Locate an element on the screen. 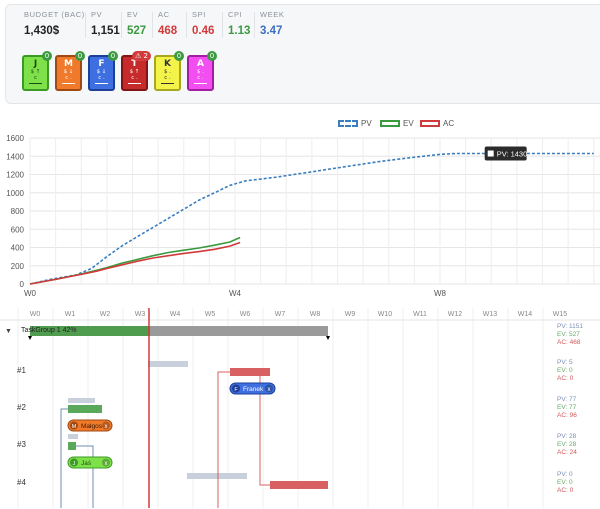  resource-avatar-f: F $ ↓ c .0 is located at coordinates (103, 71).